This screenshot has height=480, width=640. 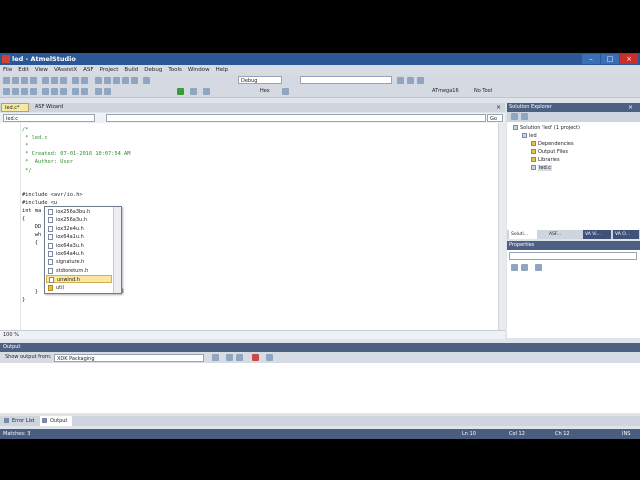 I want to click on registers-icon, so click(x=84, y=91).